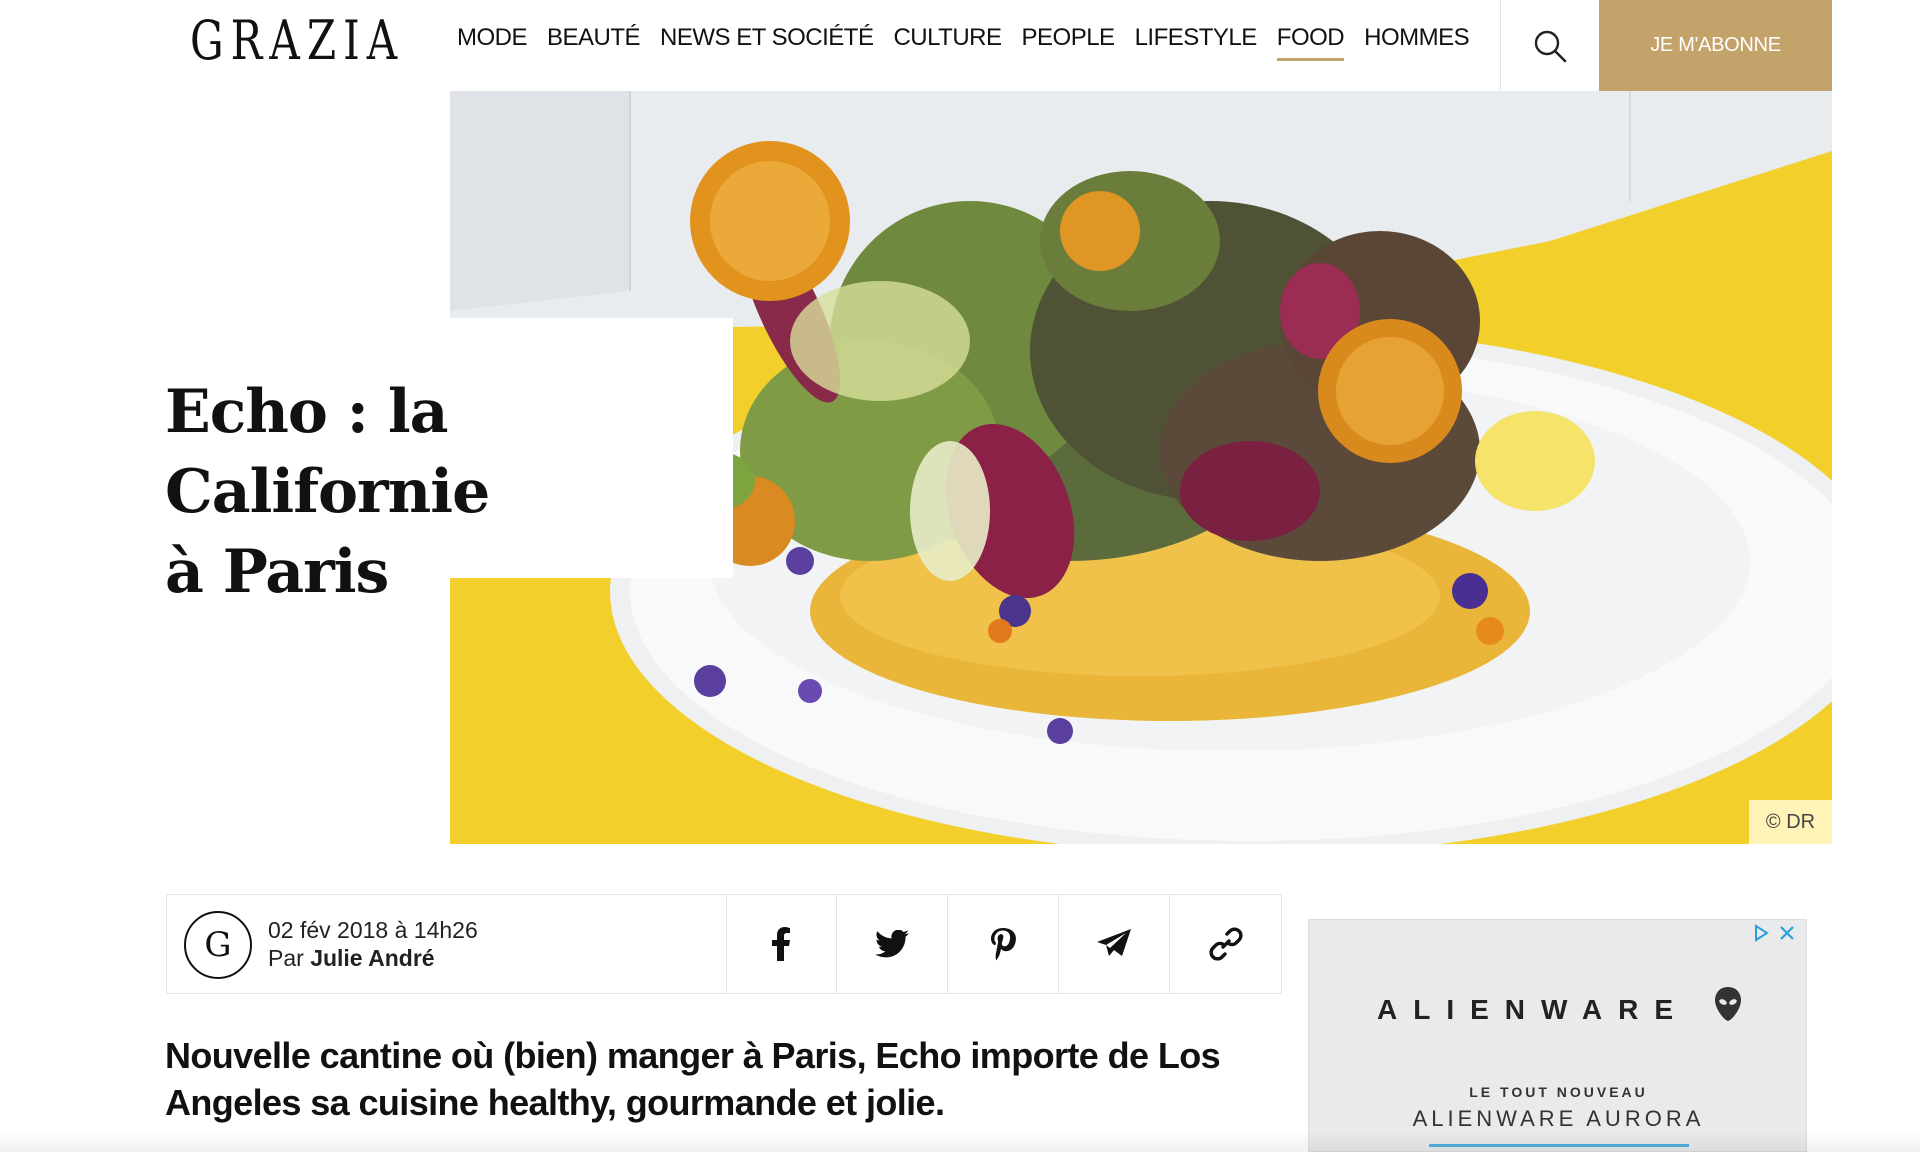 The image size is (1920, 1152). I want to click on copy-link-button, so click(1225, 944).